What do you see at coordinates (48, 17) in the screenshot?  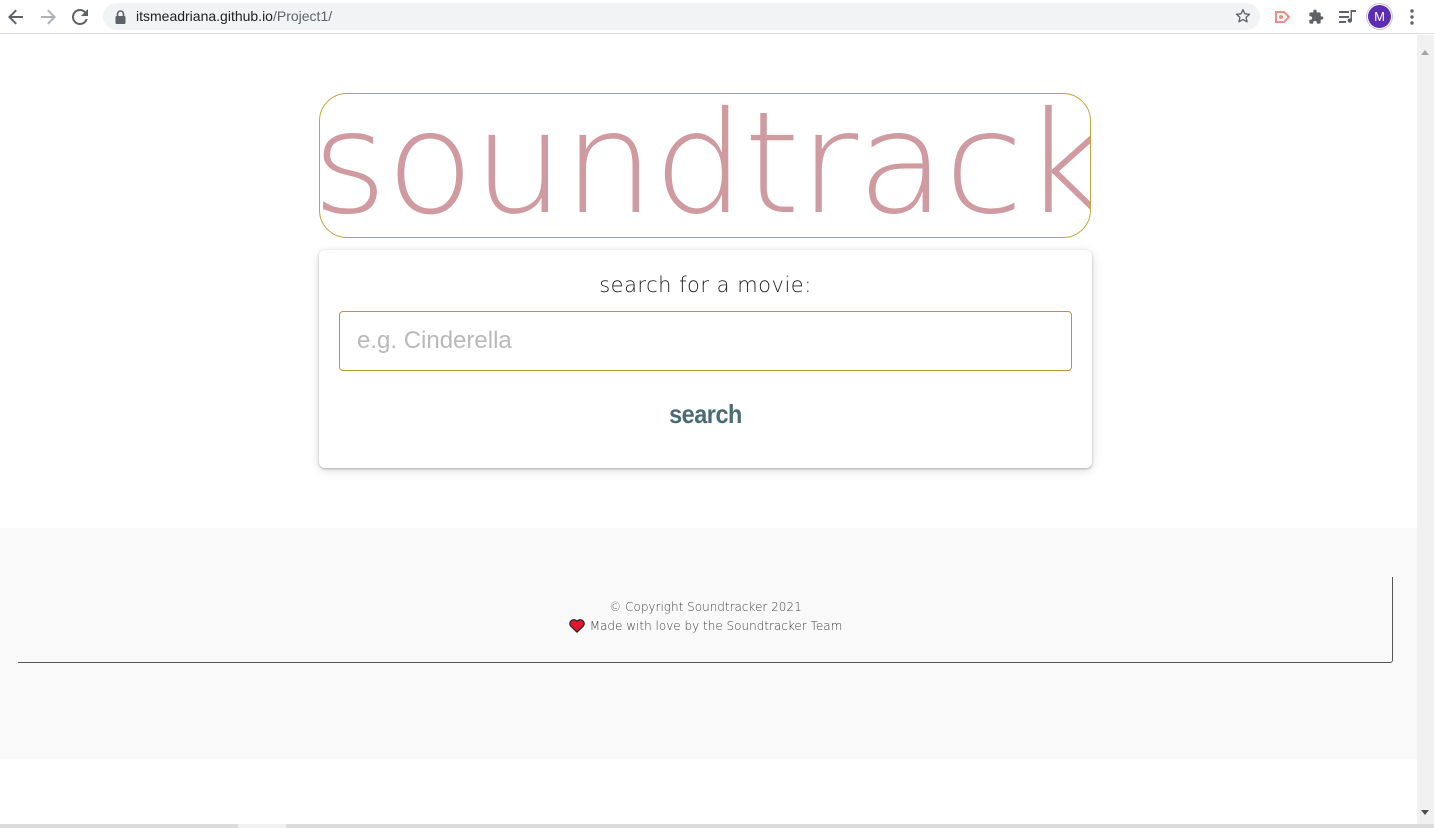 I see `forward-icon` at bounding box center [48, 17].